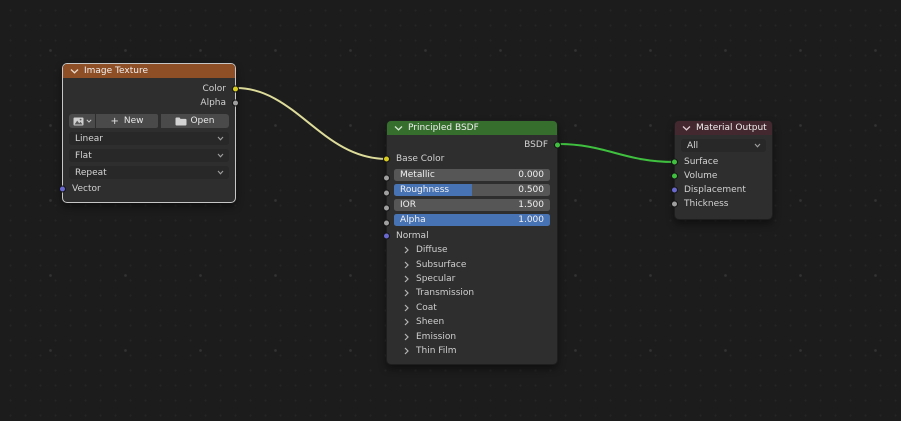 The image size is (901, 421). Describe the element at coordinates (386, 159) in the screenshot. I see `socket-base-color-input` at that location.